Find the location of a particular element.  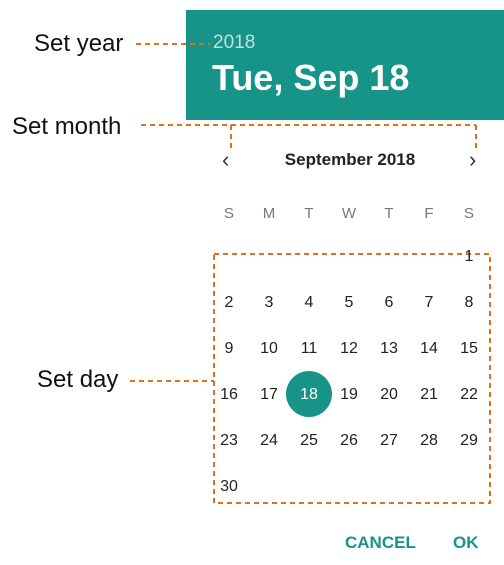

day-cell: 25 is located at coordinates (309, 441).